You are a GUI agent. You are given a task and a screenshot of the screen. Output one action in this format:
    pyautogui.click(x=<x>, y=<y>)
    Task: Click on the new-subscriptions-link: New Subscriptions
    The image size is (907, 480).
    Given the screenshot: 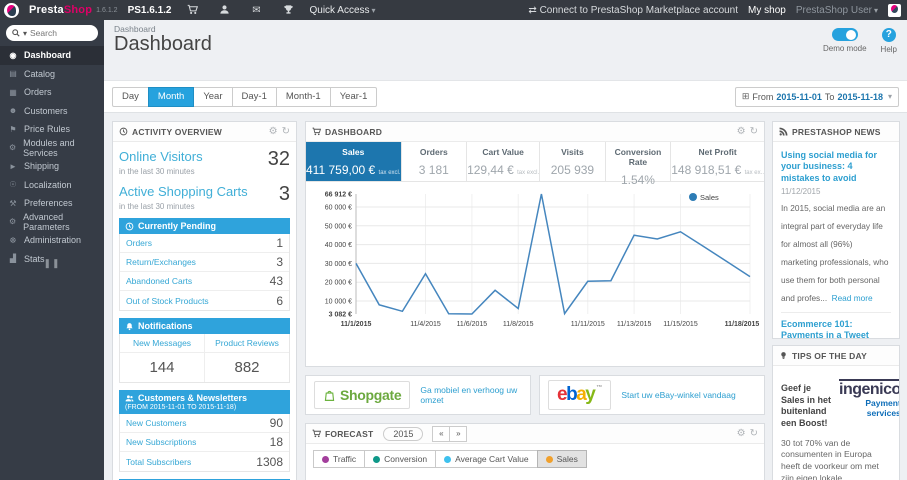 What is the action you would take?
    pyautogui.click(x=161, y=442)
    